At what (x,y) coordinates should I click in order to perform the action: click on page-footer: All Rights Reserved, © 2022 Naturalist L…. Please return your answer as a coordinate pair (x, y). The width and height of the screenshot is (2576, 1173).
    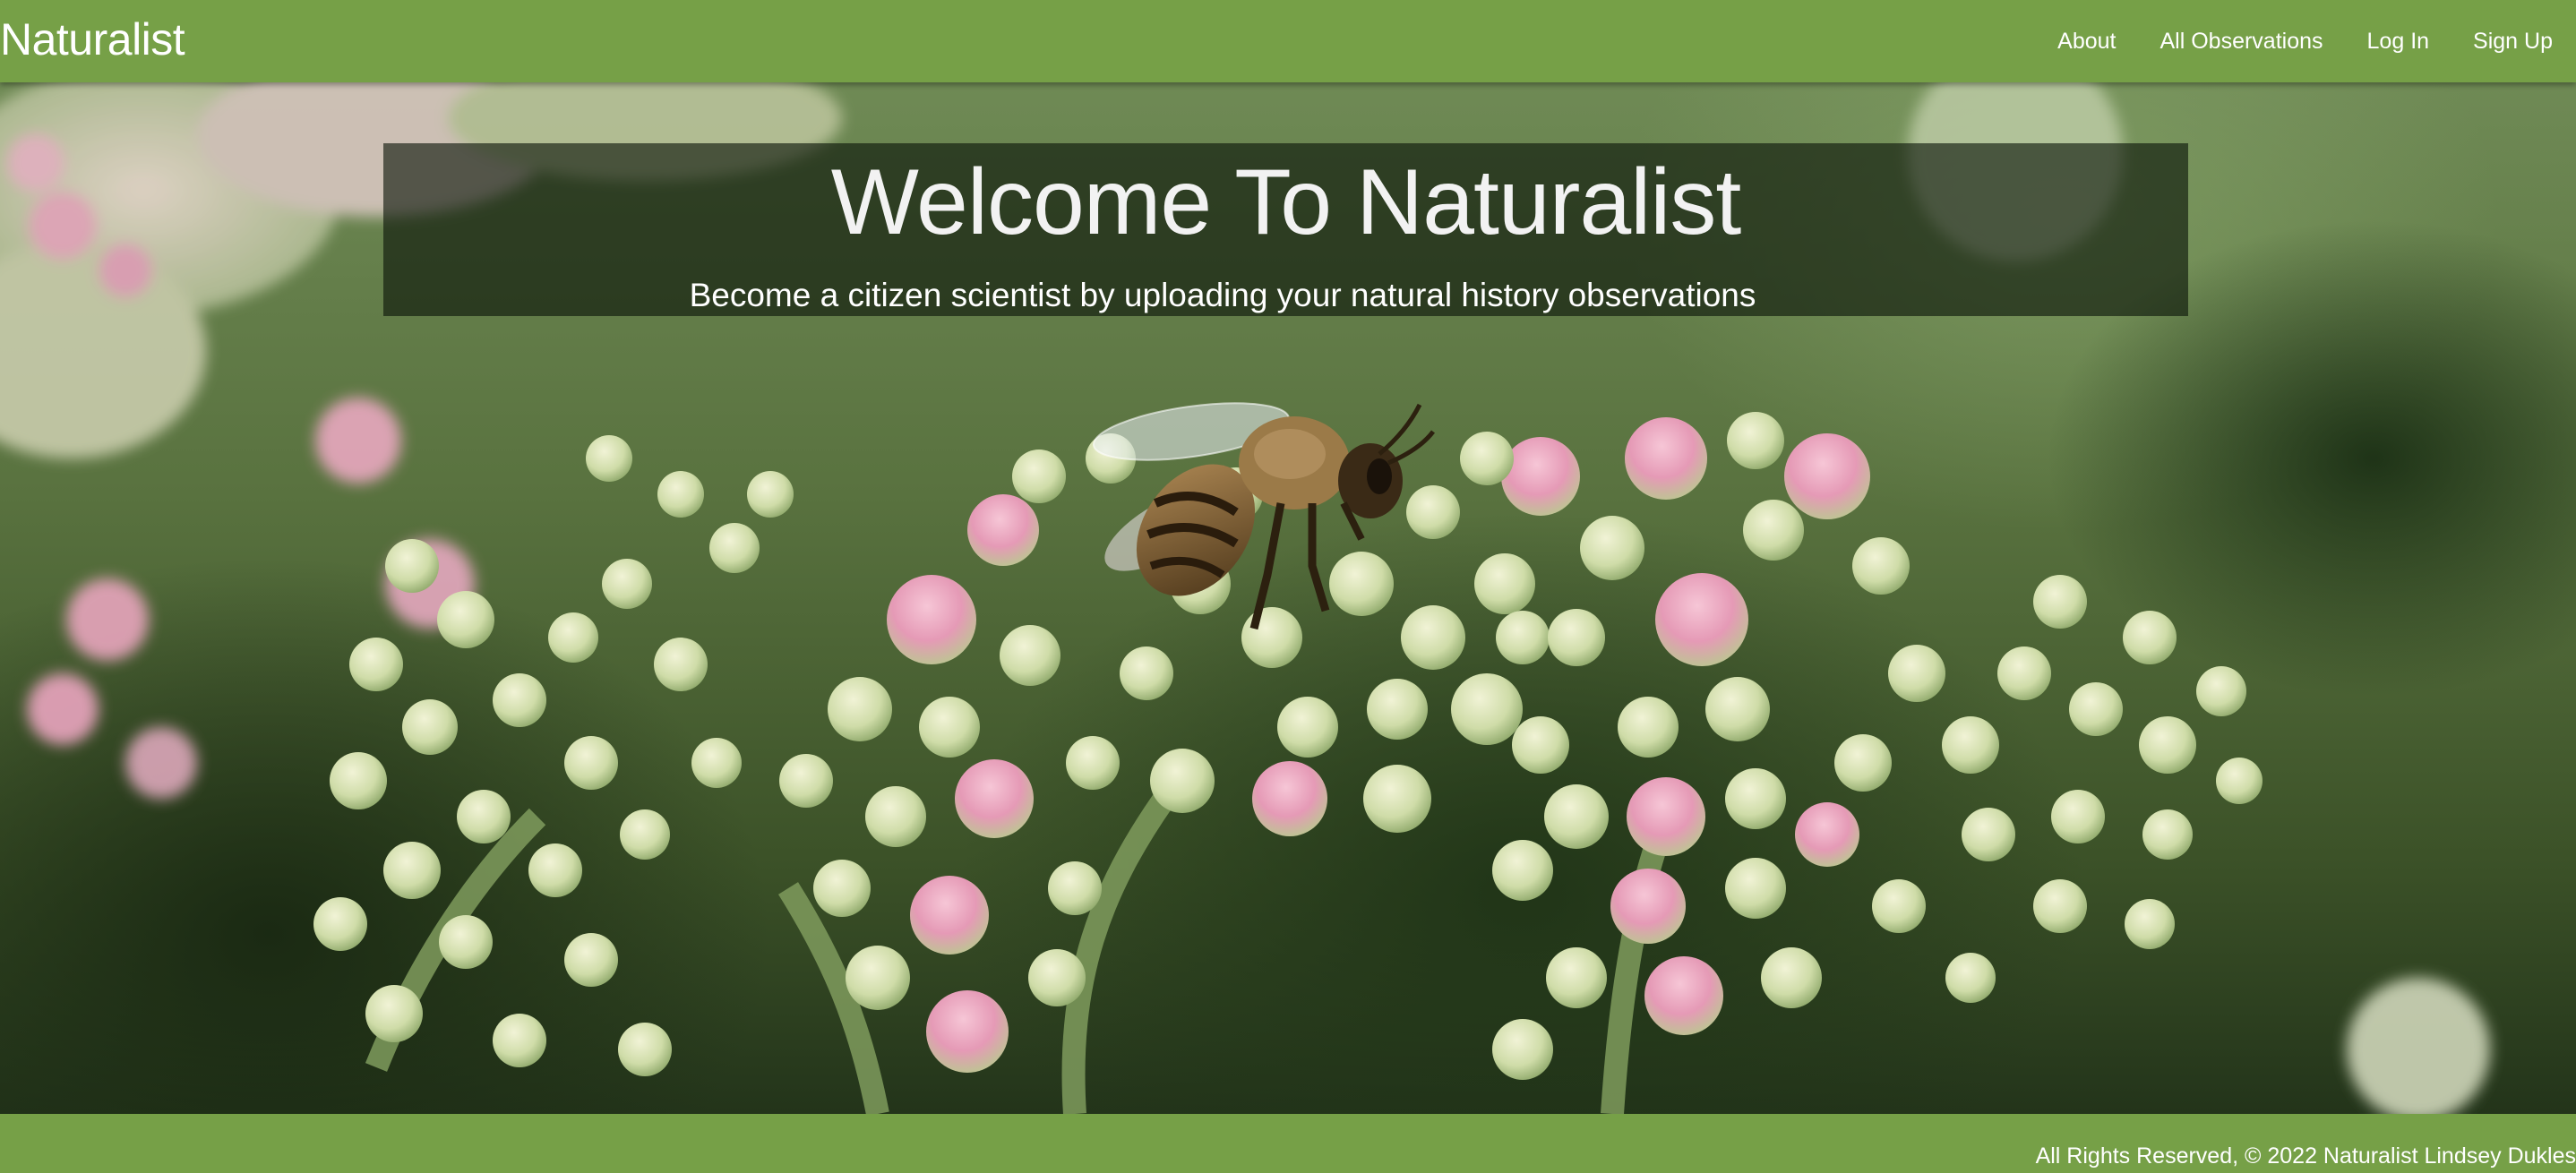
    Looking at the image, I should click on (1288, 1143).